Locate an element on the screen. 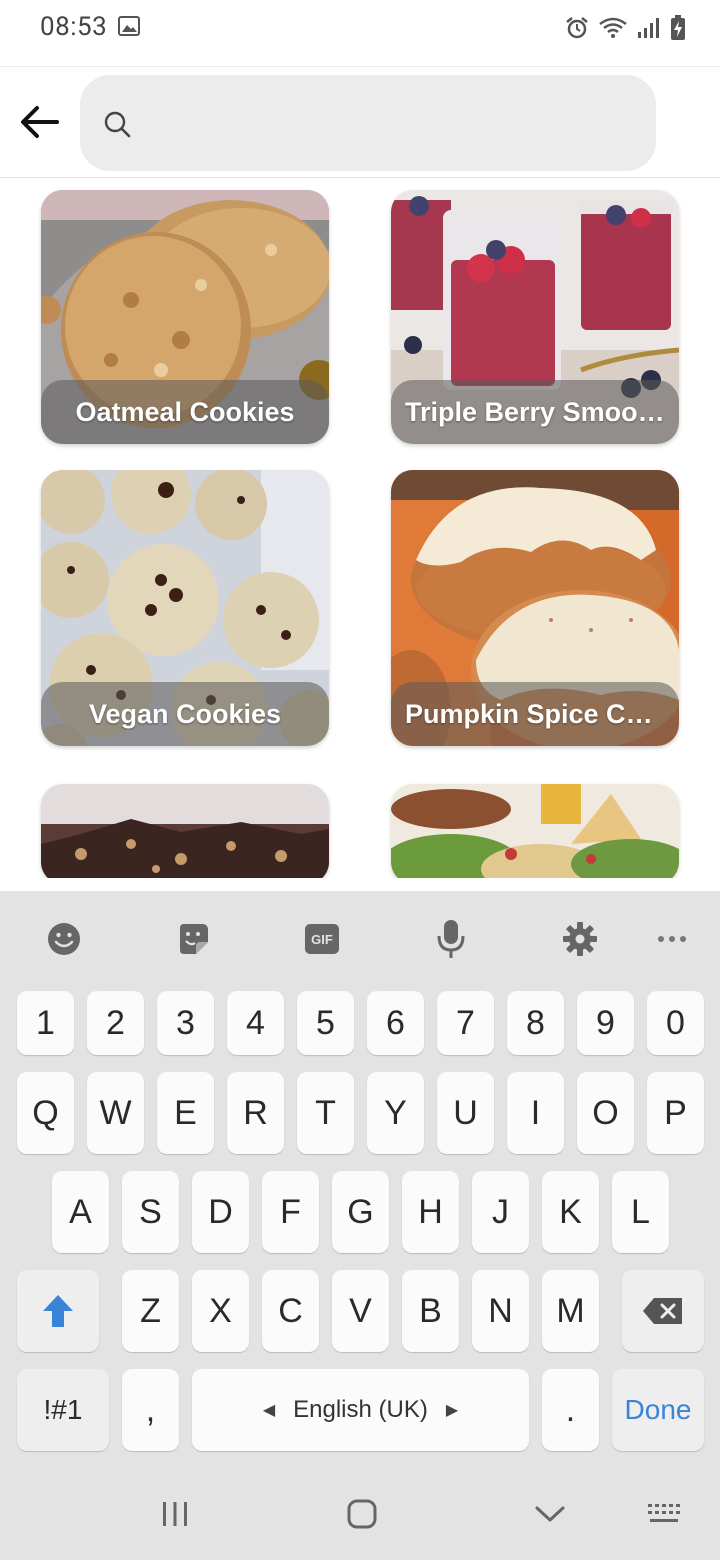 The width and height of the screenshot is (720, 1560). more-icon is located at coordinates (672, 939).